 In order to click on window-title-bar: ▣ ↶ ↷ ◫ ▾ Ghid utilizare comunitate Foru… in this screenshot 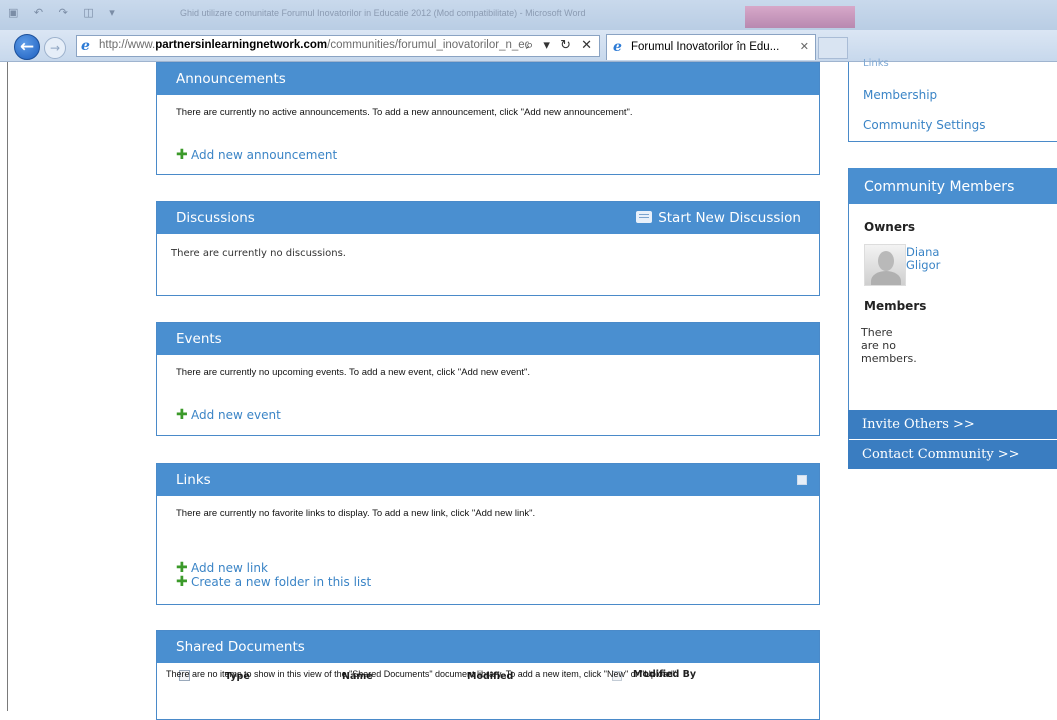, I will do `click(528, 15)`.